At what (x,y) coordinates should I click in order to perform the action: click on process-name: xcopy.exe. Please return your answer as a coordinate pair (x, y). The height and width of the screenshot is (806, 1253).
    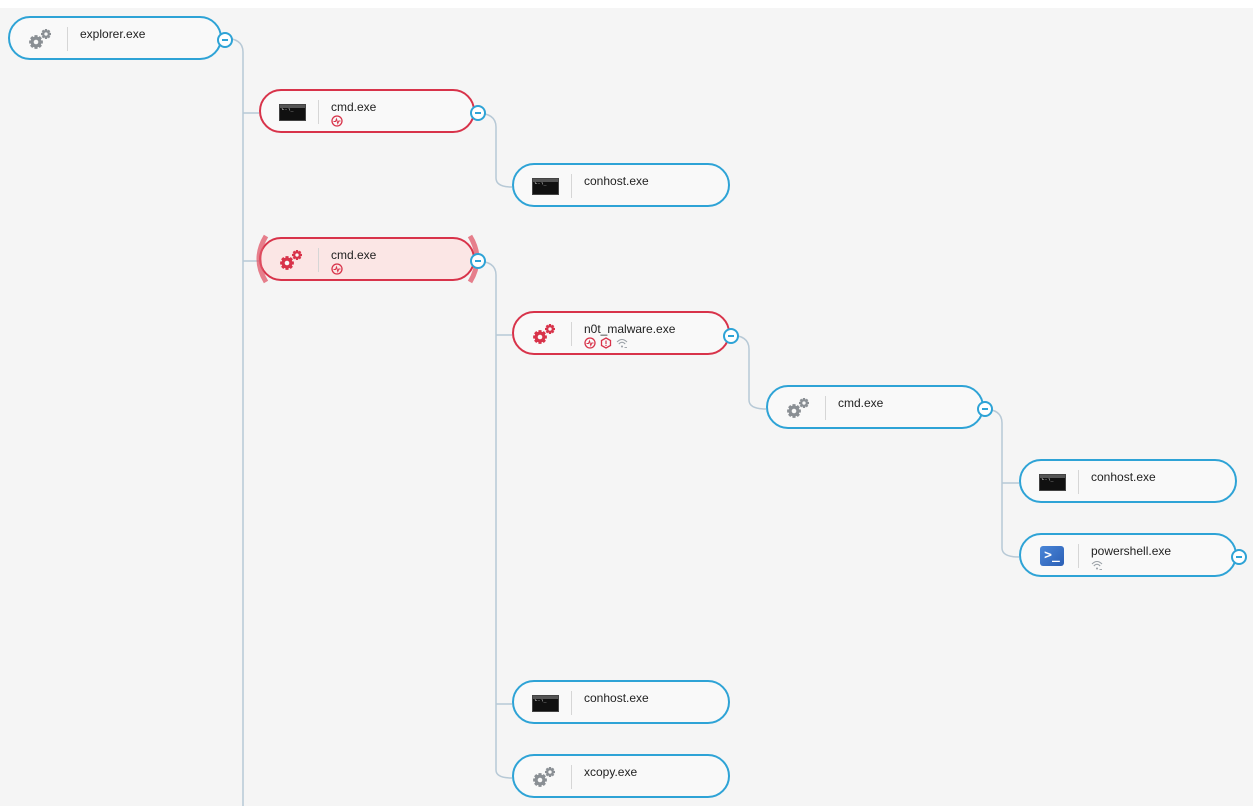
    Looking at the image, I should click on (611, 772).